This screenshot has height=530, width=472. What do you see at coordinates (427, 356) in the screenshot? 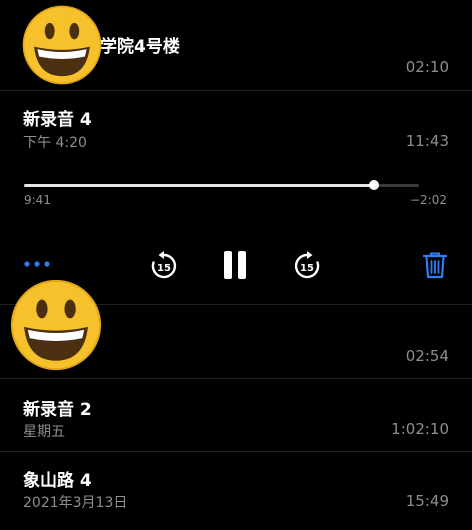
I see `recording-duration: 02:54` at bounding box center [427, 356].